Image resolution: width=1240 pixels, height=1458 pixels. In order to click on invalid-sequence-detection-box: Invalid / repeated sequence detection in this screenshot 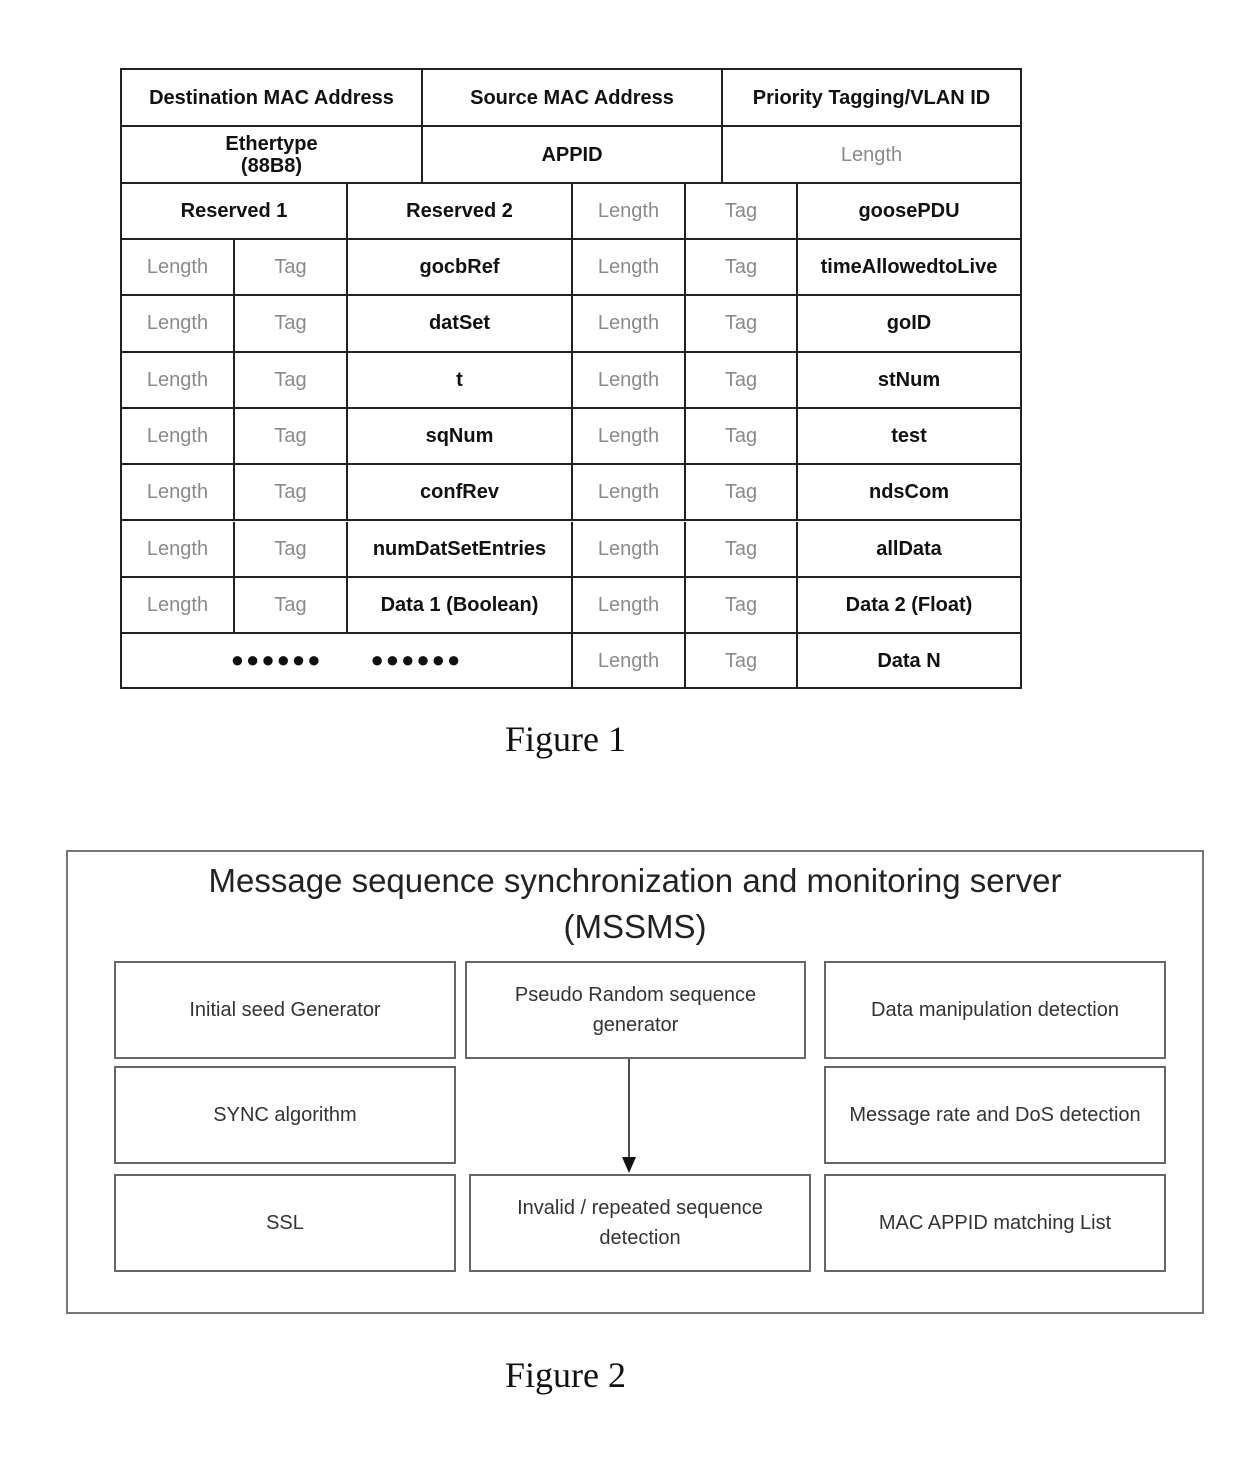, I will do `click(640, 1223)`.